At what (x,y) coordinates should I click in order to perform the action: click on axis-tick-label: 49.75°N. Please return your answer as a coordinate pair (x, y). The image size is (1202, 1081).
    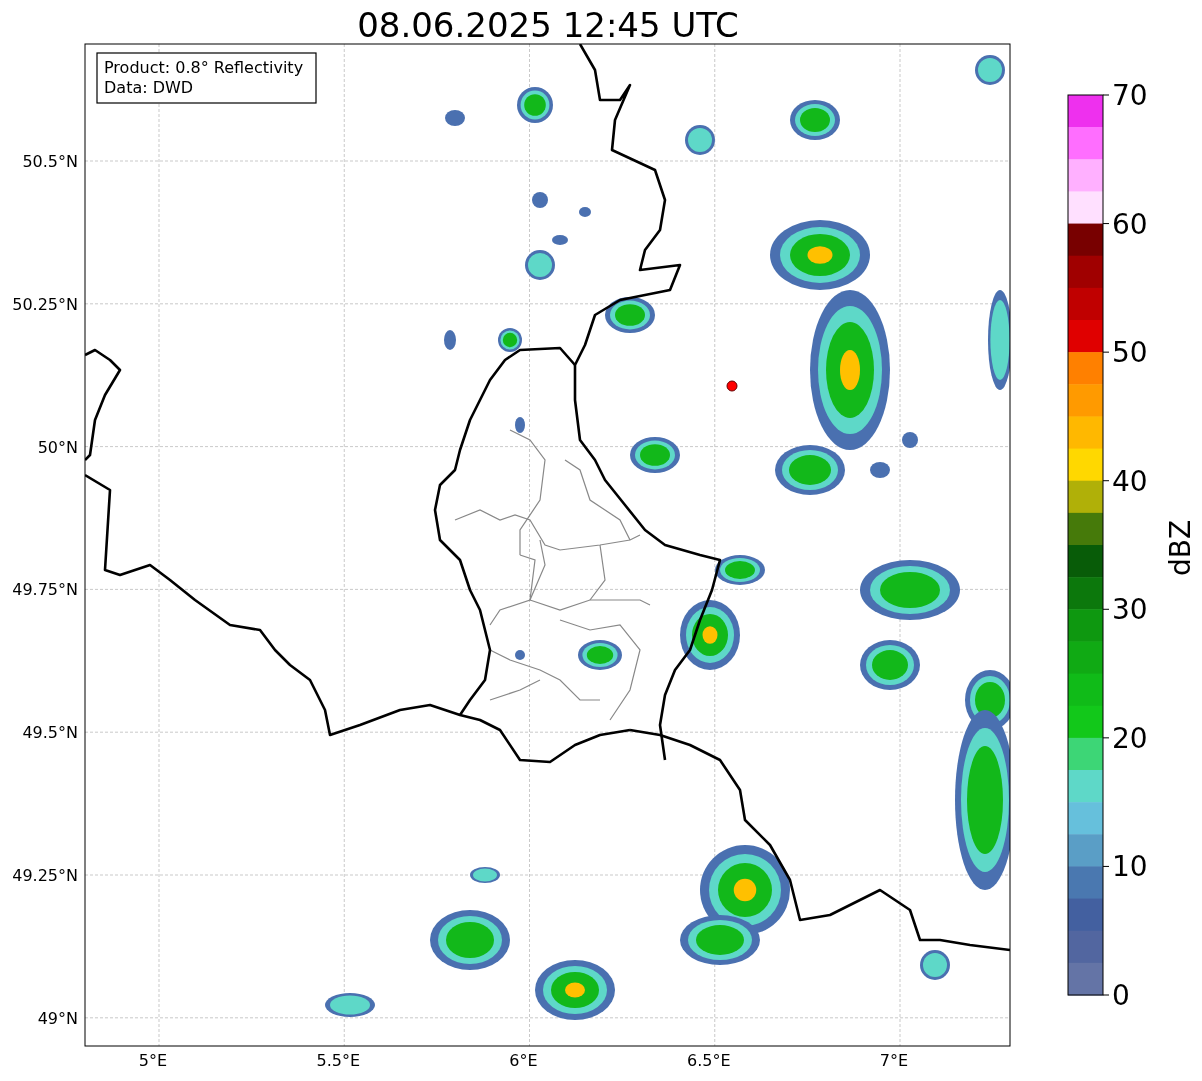
    Looking at the image, I should click on (45, 590).